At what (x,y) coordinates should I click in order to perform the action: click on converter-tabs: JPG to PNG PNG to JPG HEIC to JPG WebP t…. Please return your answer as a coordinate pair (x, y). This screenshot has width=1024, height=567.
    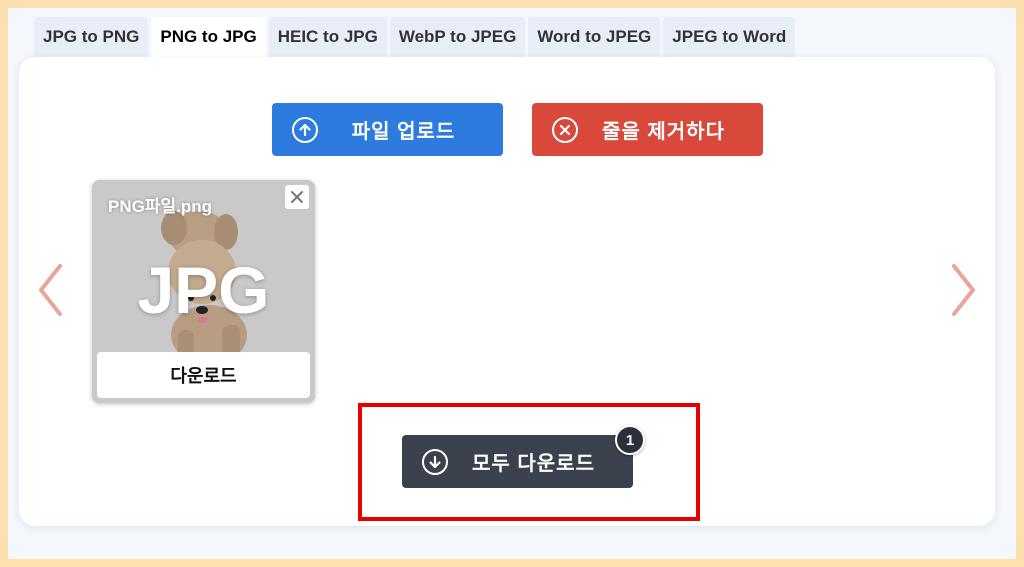
    Looking at the image, I should click on (415, 37).